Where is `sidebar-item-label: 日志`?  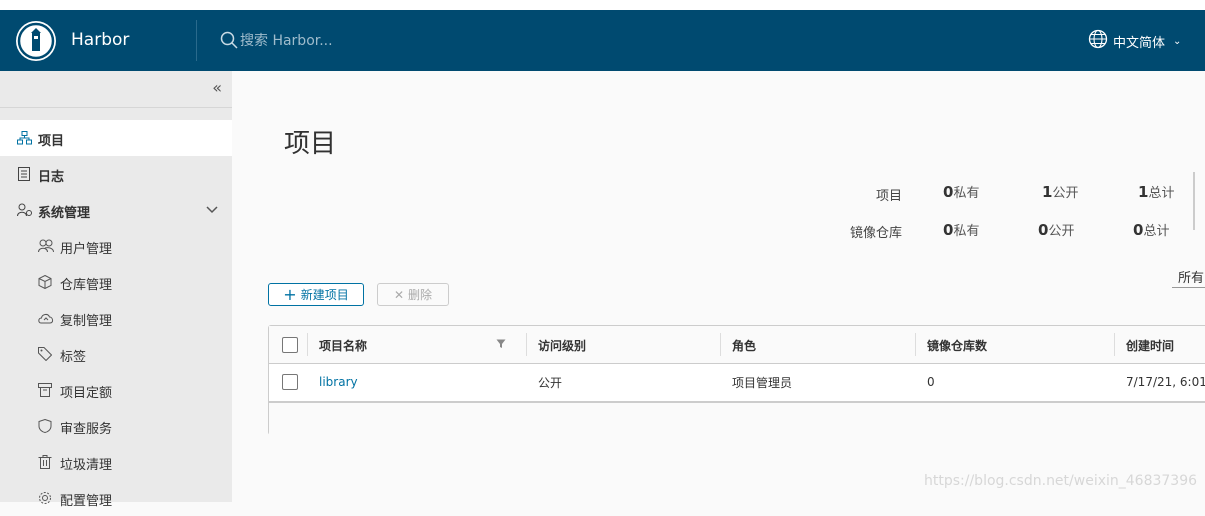 sidebar-item-label: 日志 is located at coordinates (51, 177).